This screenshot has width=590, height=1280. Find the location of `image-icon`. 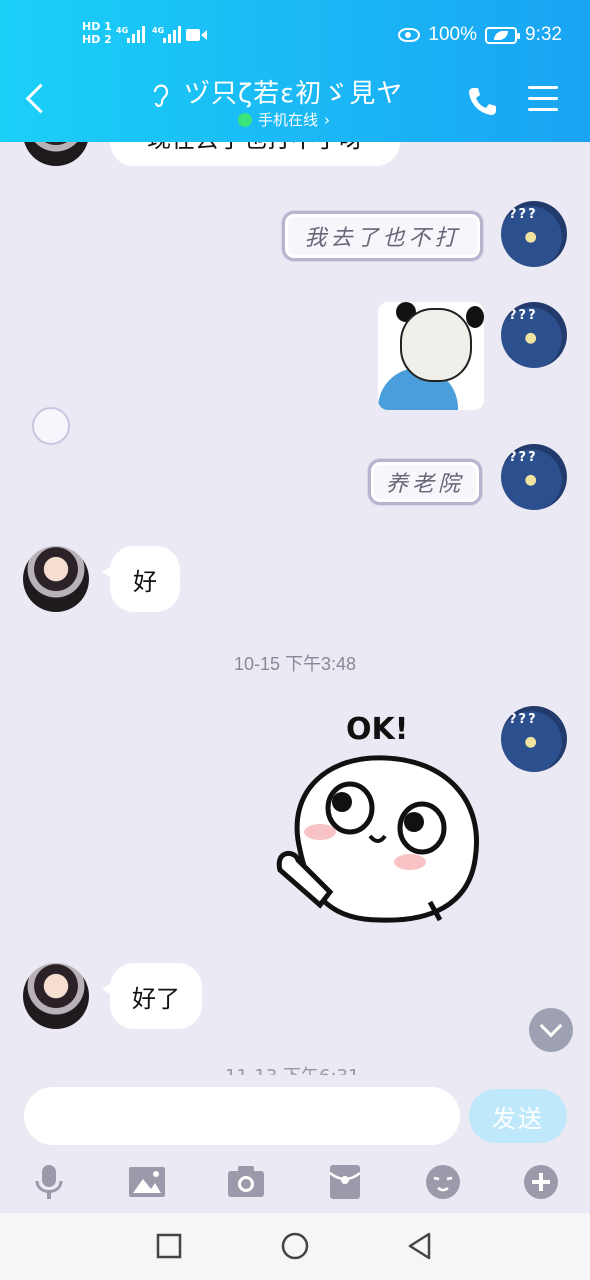

image-icon is located at coordinates (147, 1182).